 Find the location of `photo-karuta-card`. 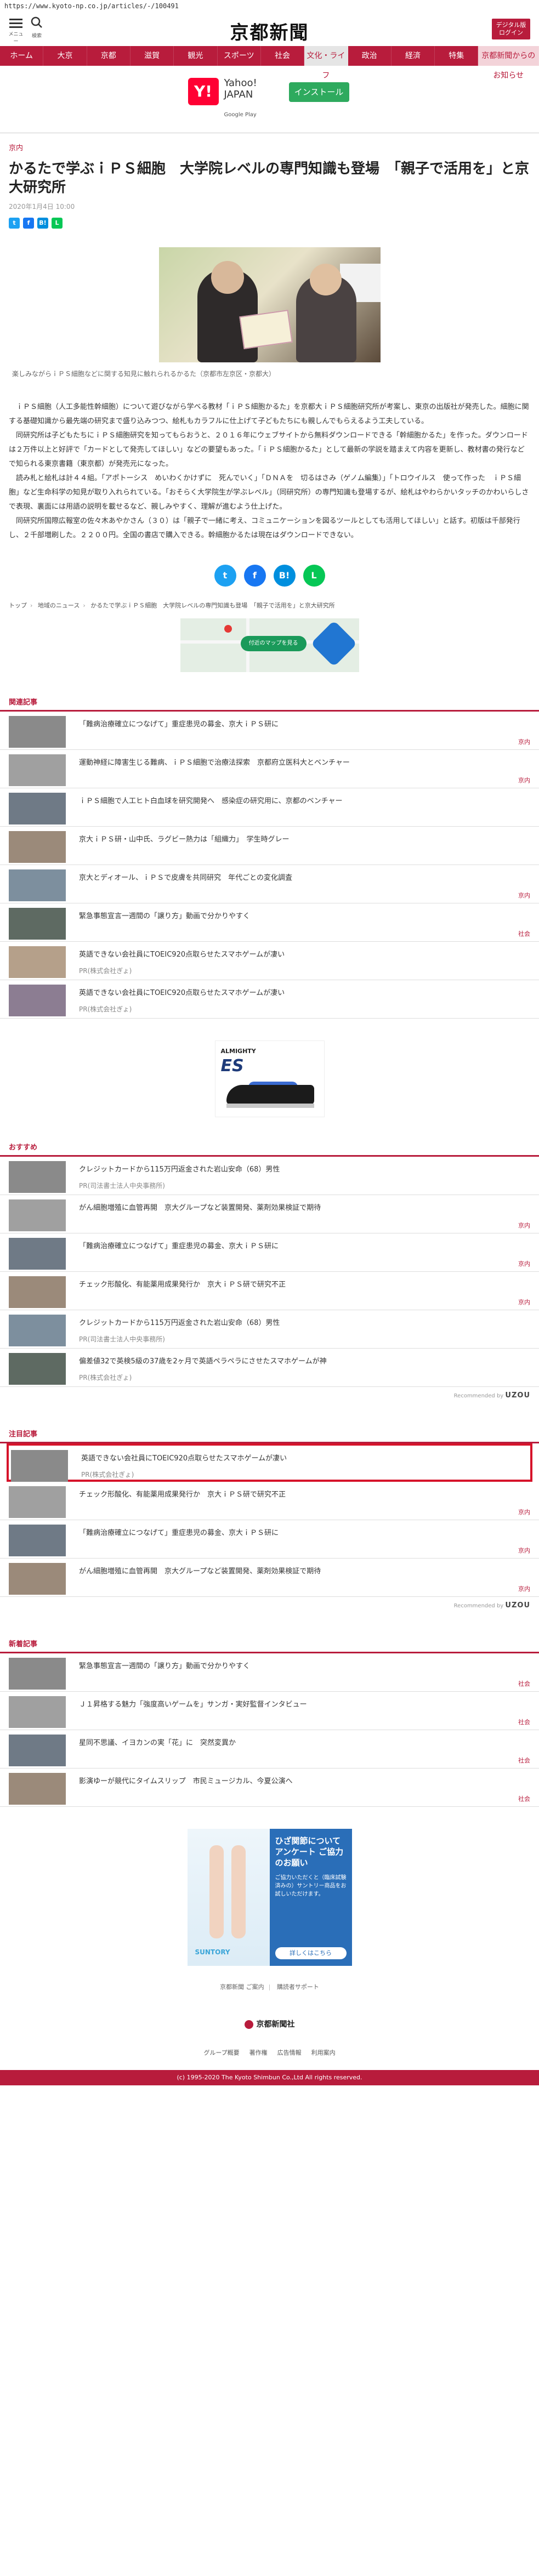

photo-karuta-card is located at coordinates (266, 329).